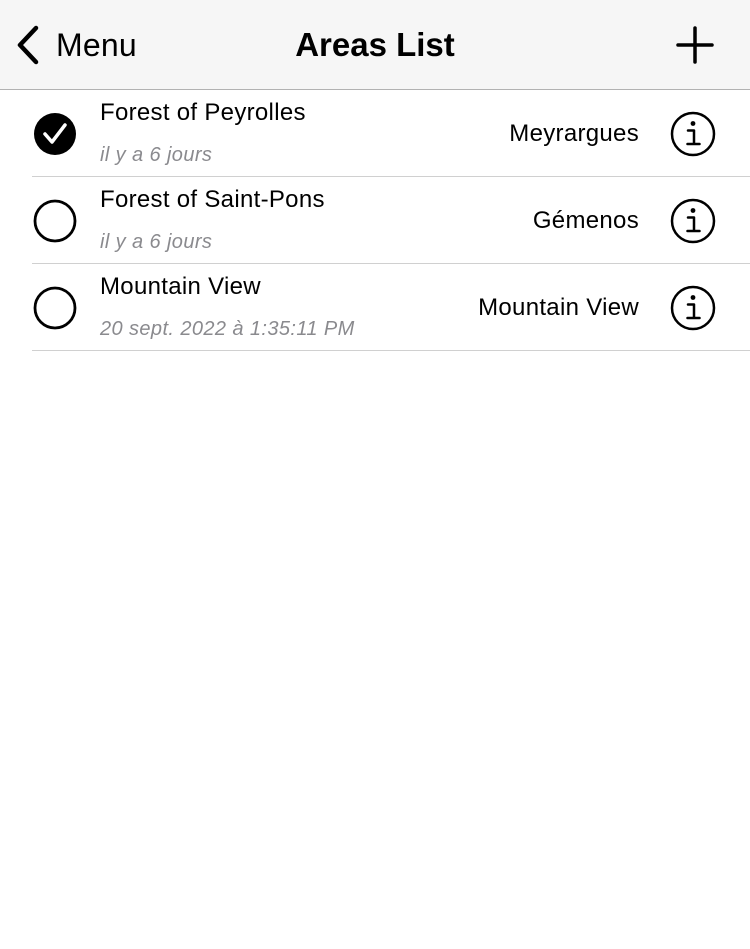 The height and width of the screenshot is (949, 750). Describe the element at coordinates (227, 329) in the screenshot. I see `area-date: 20 sept. 2022 à 1:35:11 PM` at that location.